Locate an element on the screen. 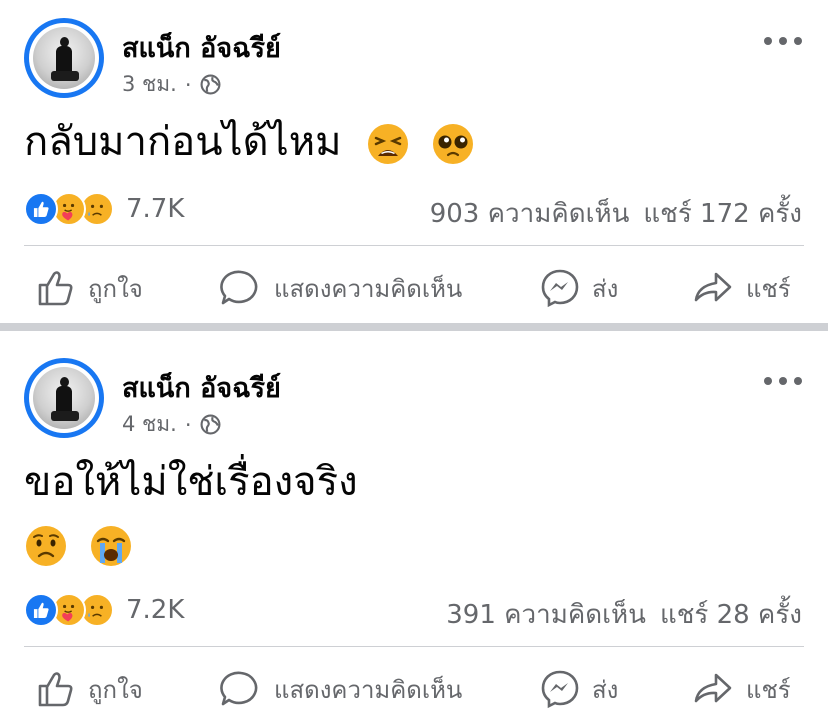 The width and height of the screenshot is (828, 725). pleading-face-icon is located at coordinates (452, 144).